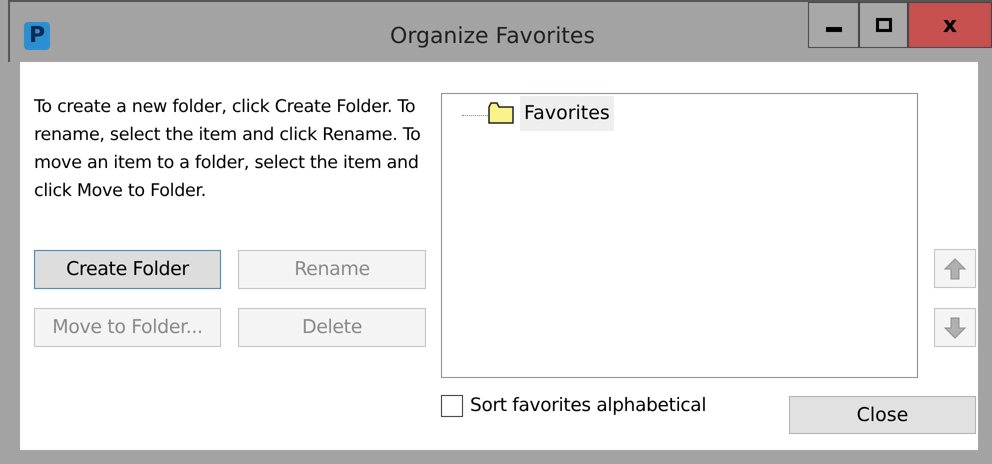 The image size is (992, 464). I want to click on tree-item: Favorites, so click(567, 113).